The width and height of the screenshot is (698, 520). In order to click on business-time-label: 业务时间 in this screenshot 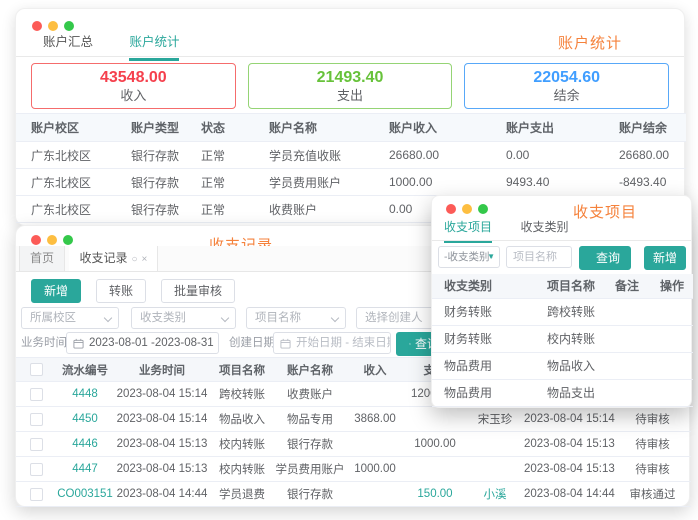, I will do `click(44, 343)`.